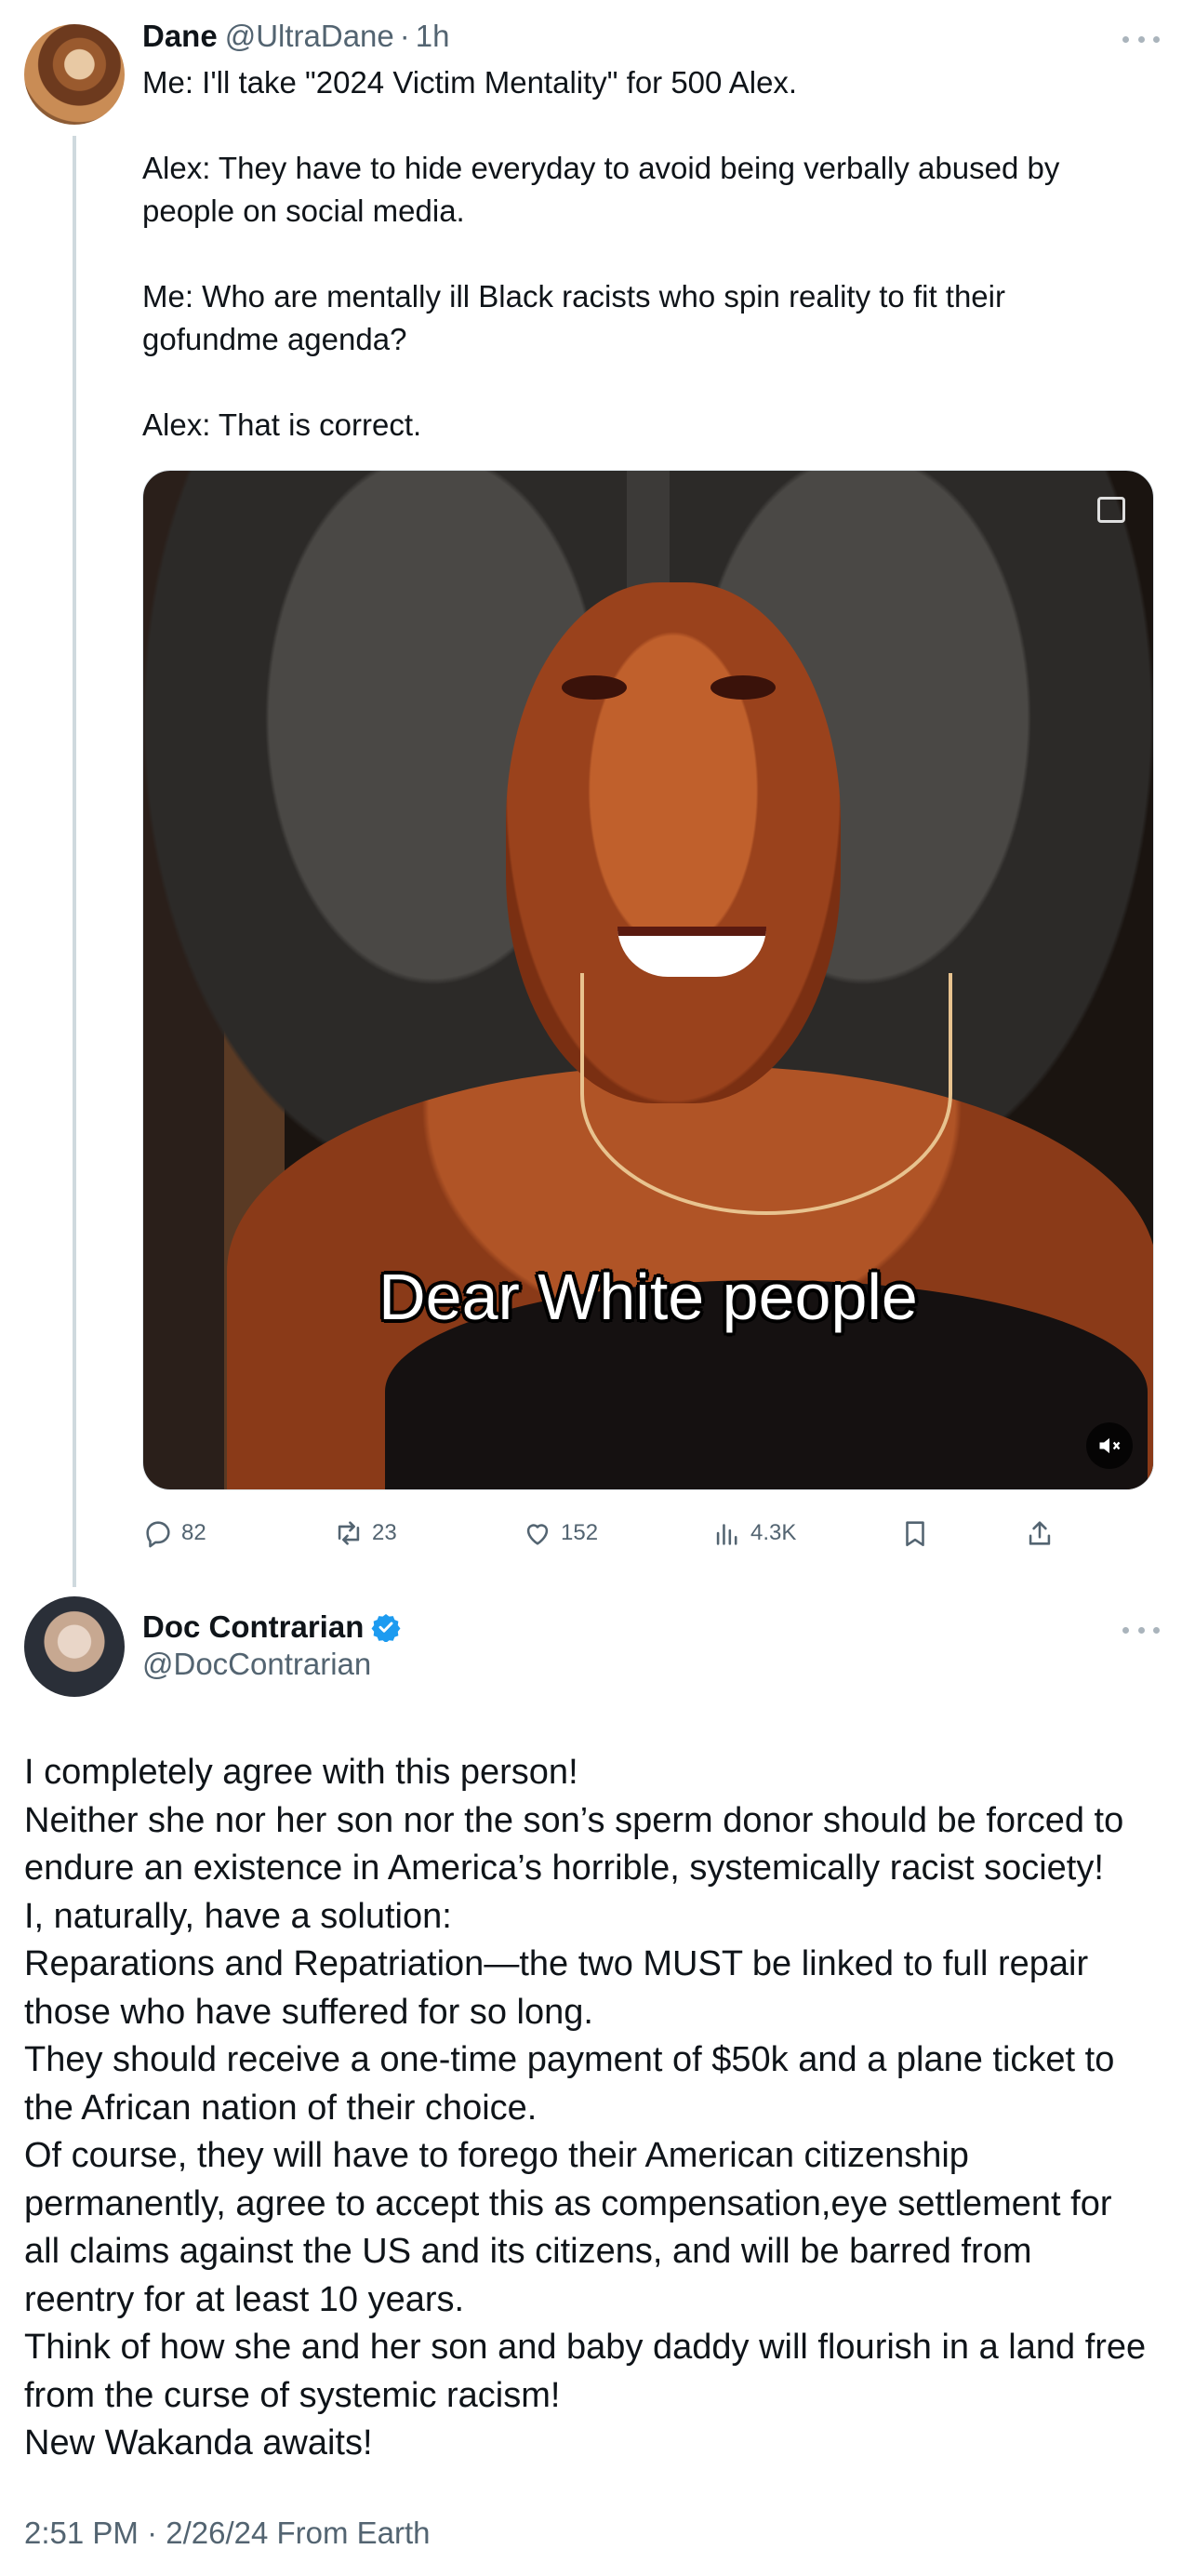 The height and width of the screenshot is (2576, 1195). Describe the element at coordinates (301, 1772) in the screenshot. I see `tweet-text-line: I completely agree with this person!` at that location.